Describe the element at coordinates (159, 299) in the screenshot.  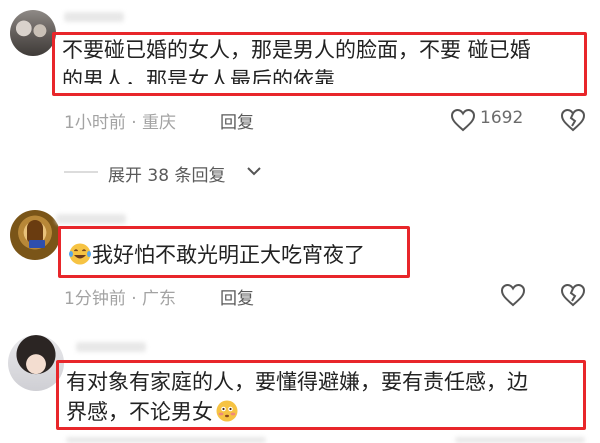
I see `comment-location: 广东` at that location.